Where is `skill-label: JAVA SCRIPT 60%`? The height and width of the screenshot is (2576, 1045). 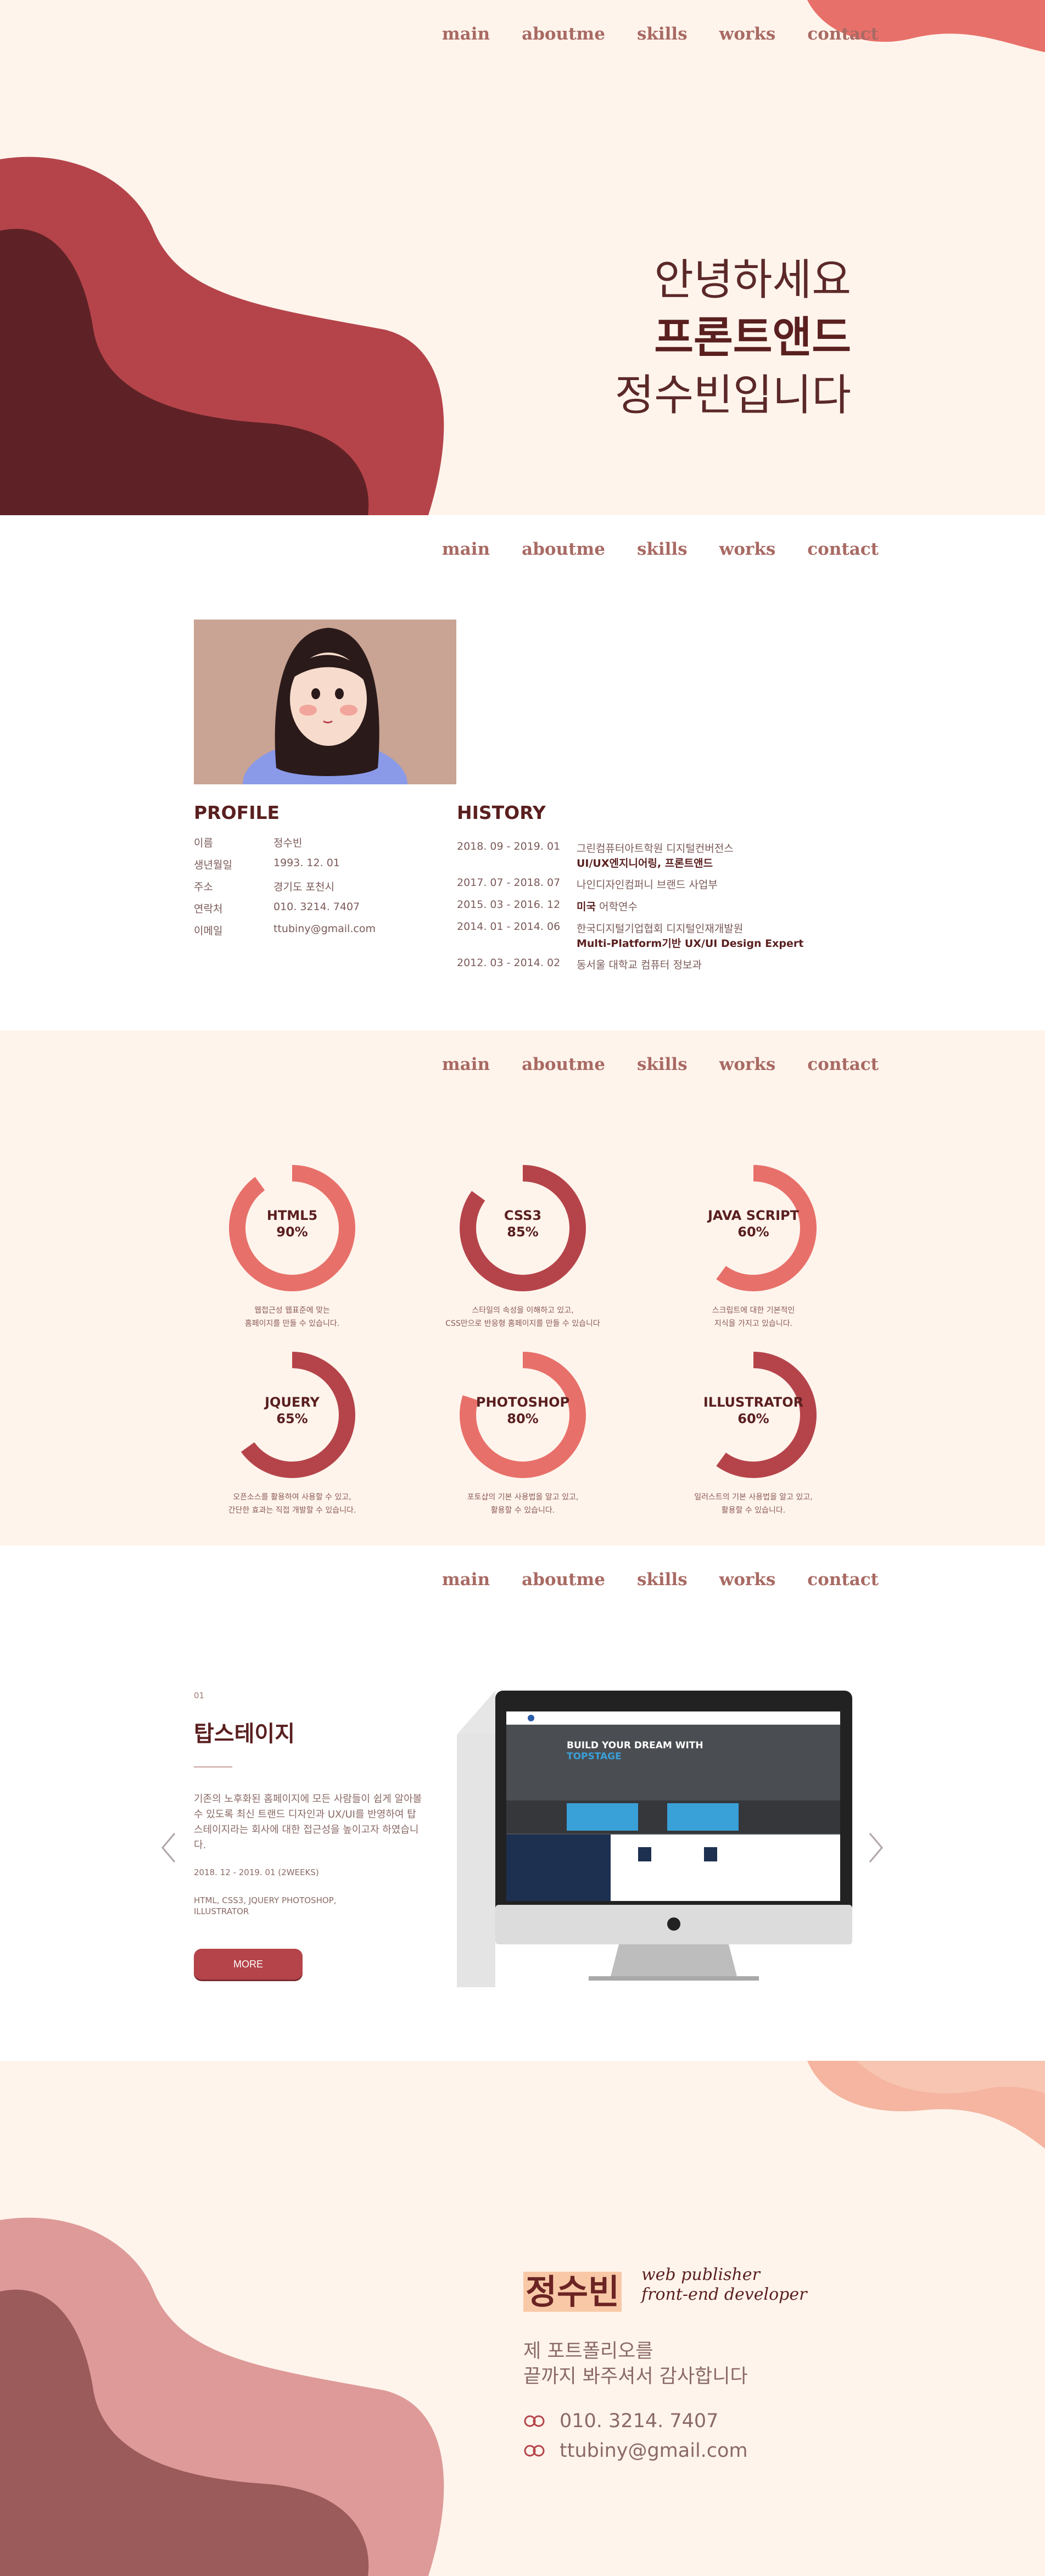
skill-label: JAVA SCRIPT 60% is located at coordinates (754, 1224).